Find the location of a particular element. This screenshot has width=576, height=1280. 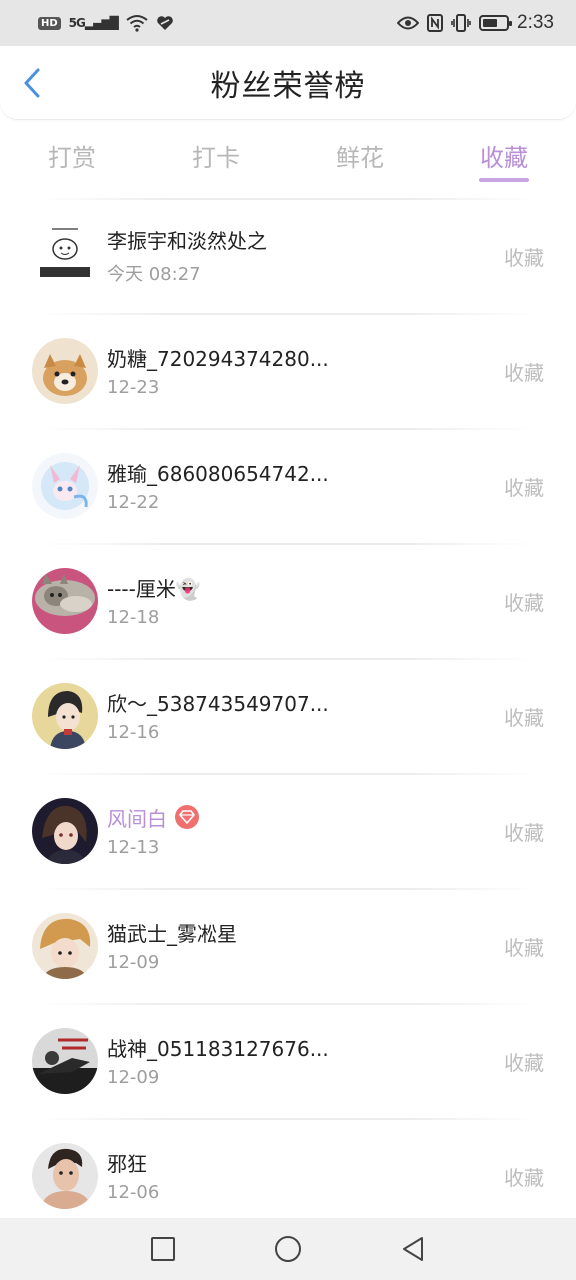

back-nav-button is located at coordinates (413, 1249).